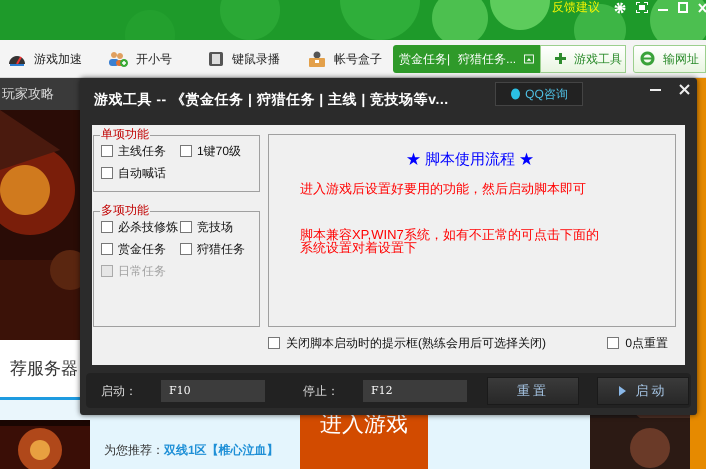 The image size is (706, 469). Describe the element at coordinates (344, 59) in the screenshot. I see `toolbar-button: 帐号盒子` at that location.